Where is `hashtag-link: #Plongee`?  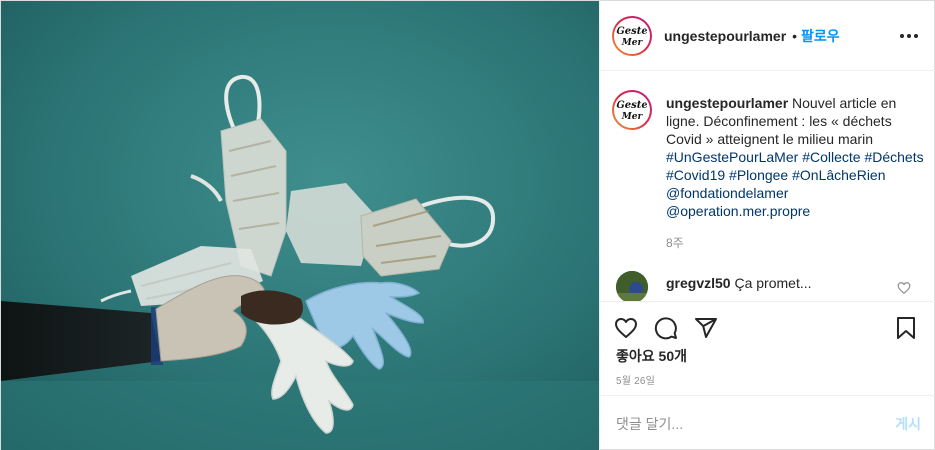 hashtag-link: #Plongee is located at coordinates (758, 175).